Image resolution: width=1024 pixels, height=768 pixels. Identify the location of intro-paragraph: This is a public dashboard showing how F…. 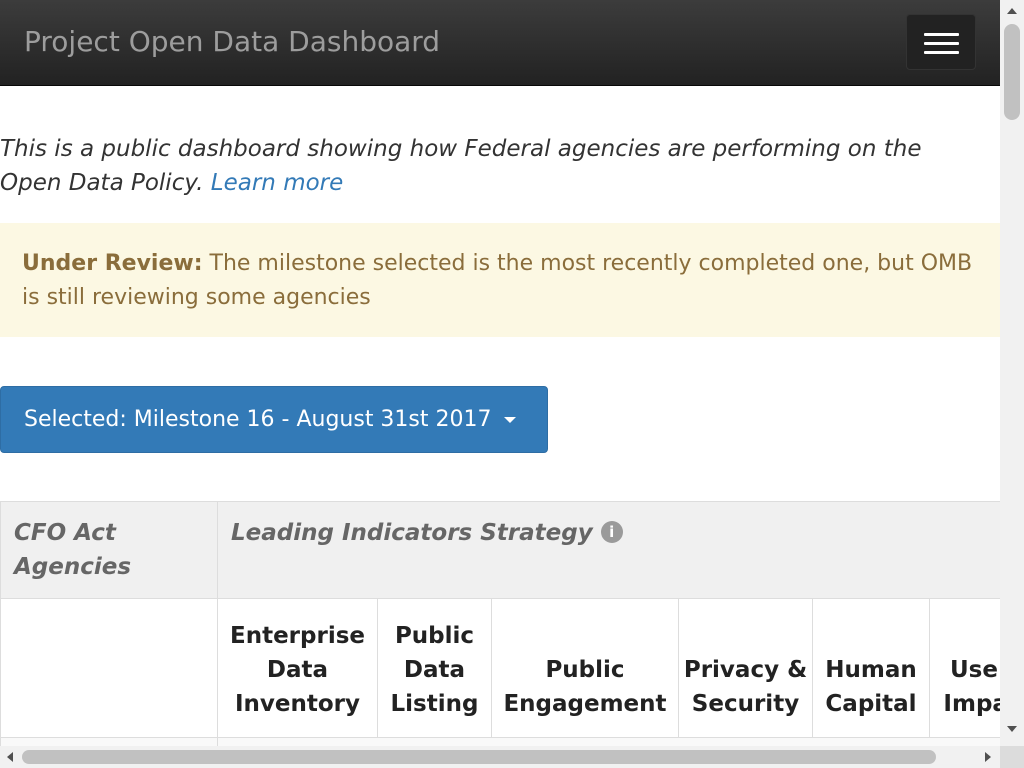
(495, 166).